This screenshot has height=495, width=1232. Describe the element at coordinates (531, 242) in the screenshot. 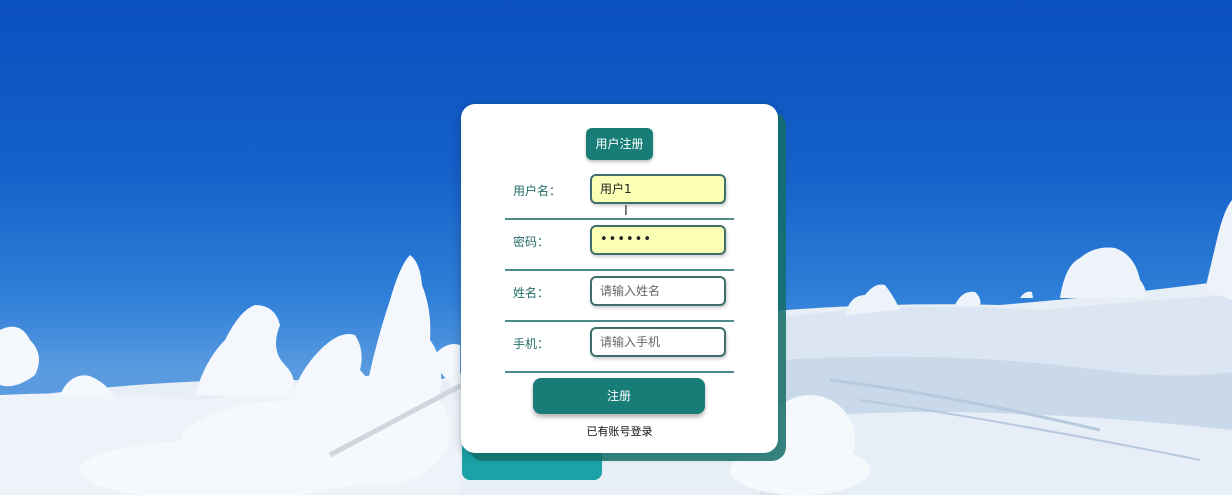

I see `password-label: 密码：` at that location.